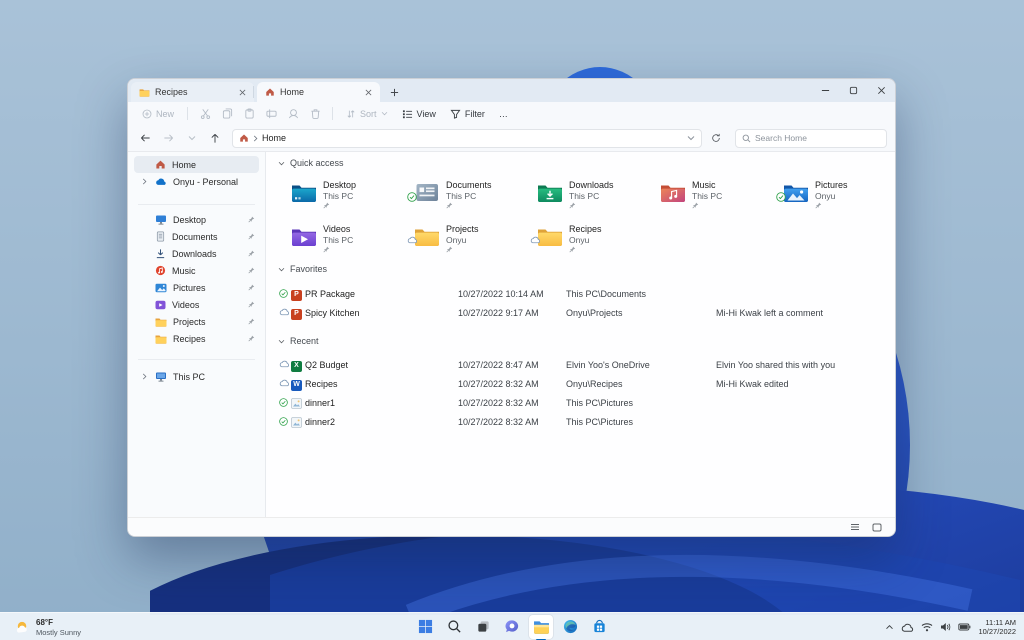 The image size is (1024, 640). I want to click on tile-documents: Documents This PC, so click(467, 200).